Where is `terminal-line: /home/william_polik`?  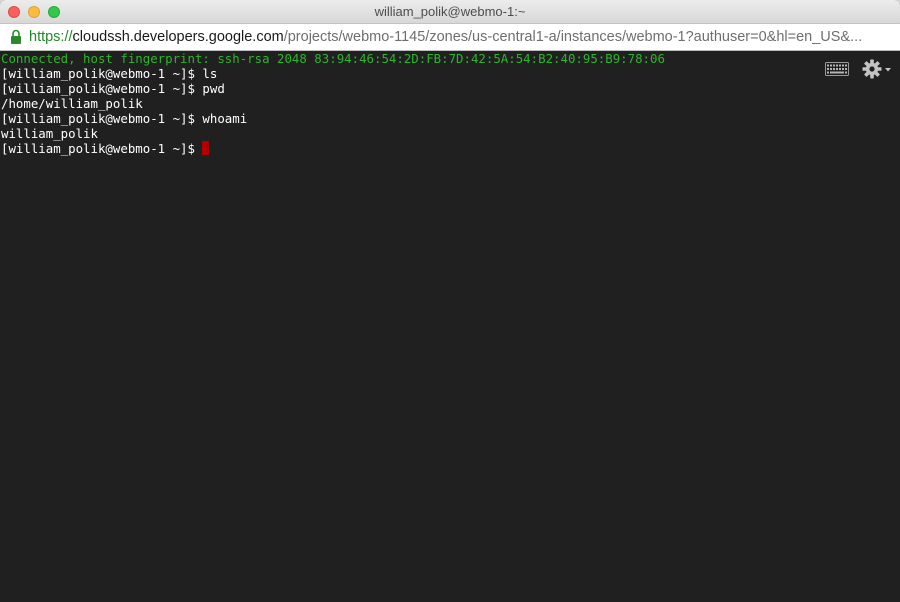 terminal-line: /home/william_polik is located at coordinates (72, 103).